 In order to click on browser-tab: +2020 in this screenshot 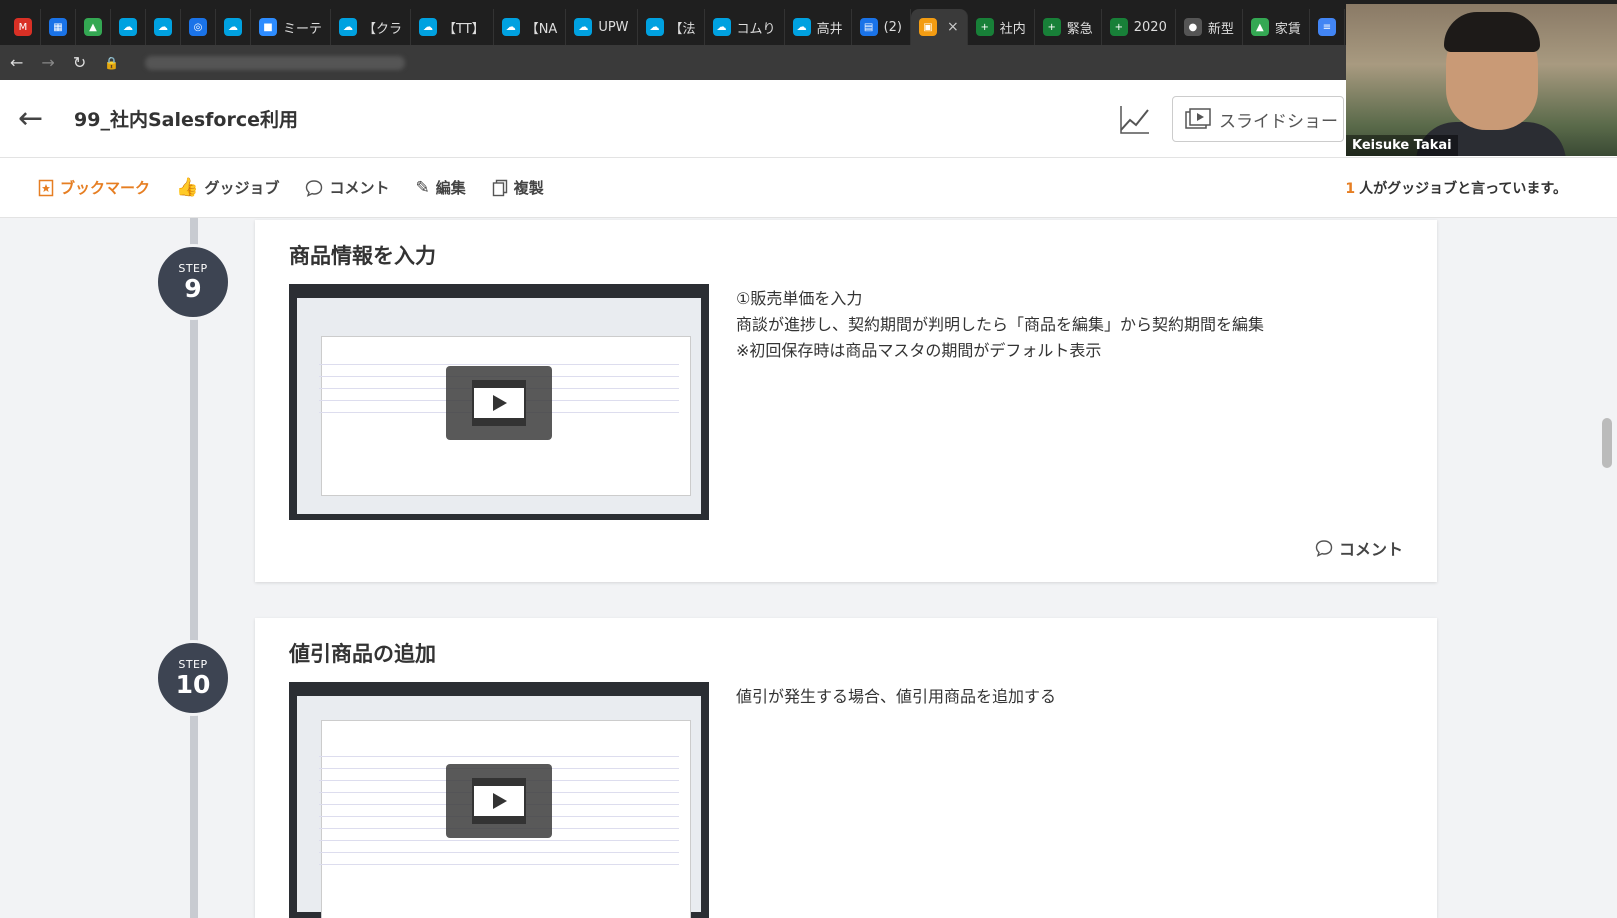, I will do `click(1139, 27)`.